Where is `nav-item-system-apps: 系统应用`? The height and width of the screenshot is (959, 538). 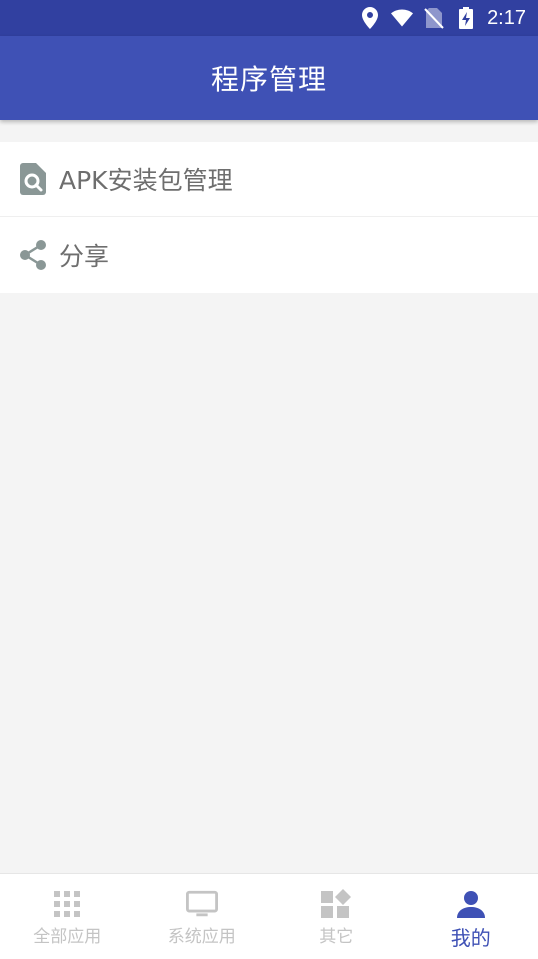 nav-item-system-apps: 系统应用 is located at coordinates (202, 916).